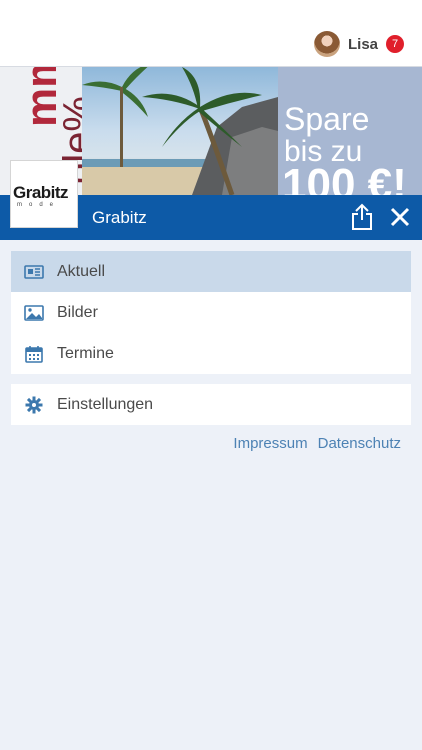  Describe the element at coordinates (34, 313) in the screenshot. I see `image-icon` at that location.